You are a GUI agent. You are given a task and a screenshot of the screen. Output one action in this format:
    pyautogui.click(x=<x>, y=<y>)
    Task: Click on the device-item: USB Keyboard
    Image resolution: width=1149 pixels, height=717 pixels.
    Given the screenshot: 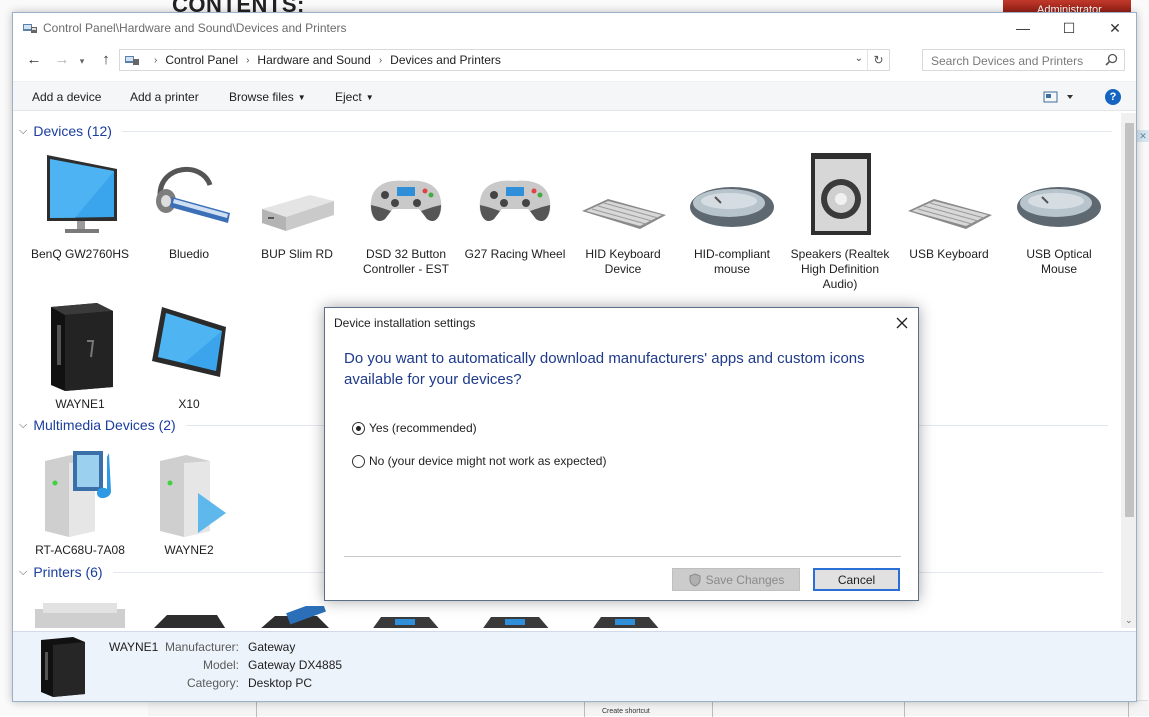 What is the action you would take?
    pyautogui.click(x=949, y=206)
    